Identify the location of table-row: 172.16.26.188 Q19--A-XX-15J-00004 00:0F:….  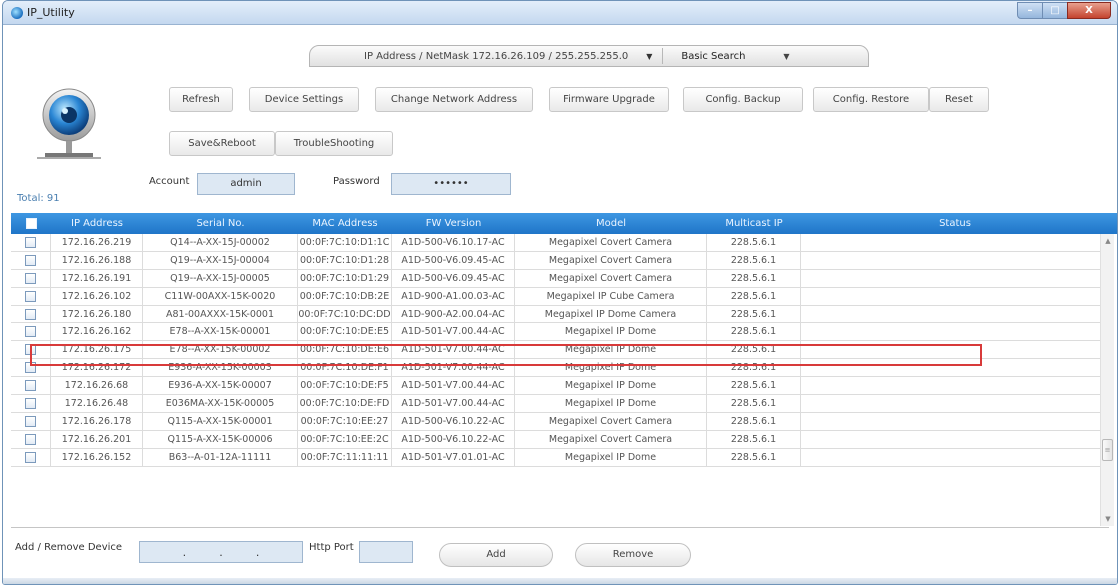
(560, 260).